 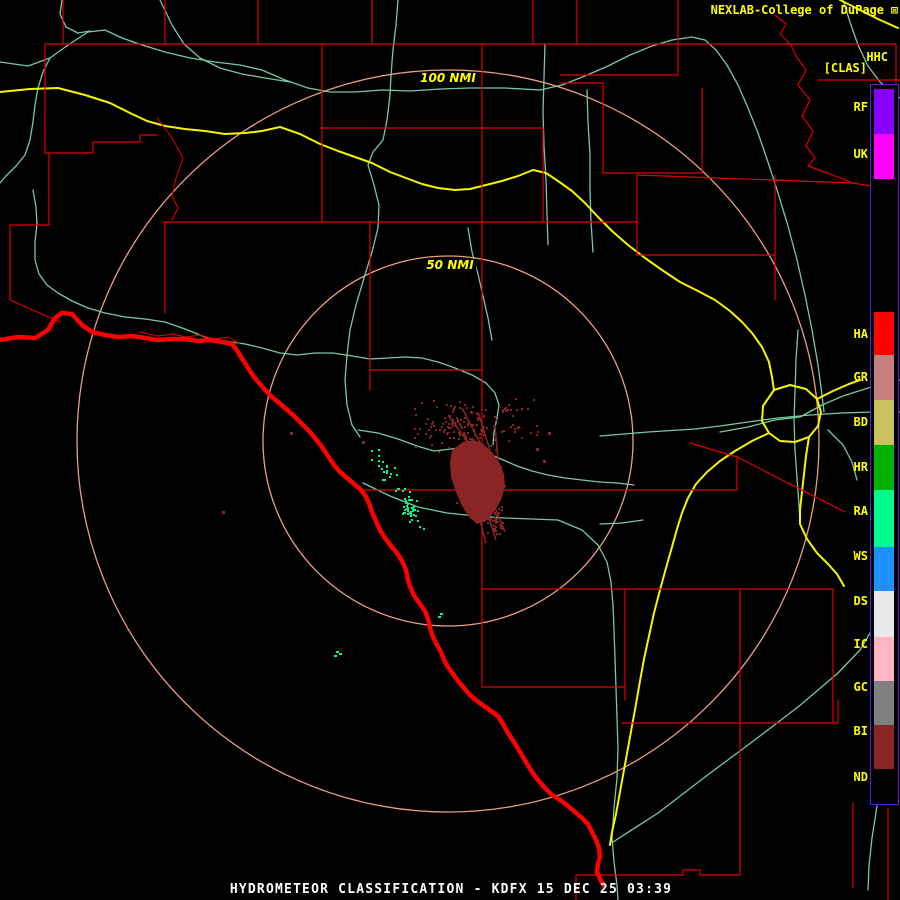 What do you see at coordinates (884, 703) in the screenshot?
I see `legend-swatch-gc` at bounding box center [884, 703].